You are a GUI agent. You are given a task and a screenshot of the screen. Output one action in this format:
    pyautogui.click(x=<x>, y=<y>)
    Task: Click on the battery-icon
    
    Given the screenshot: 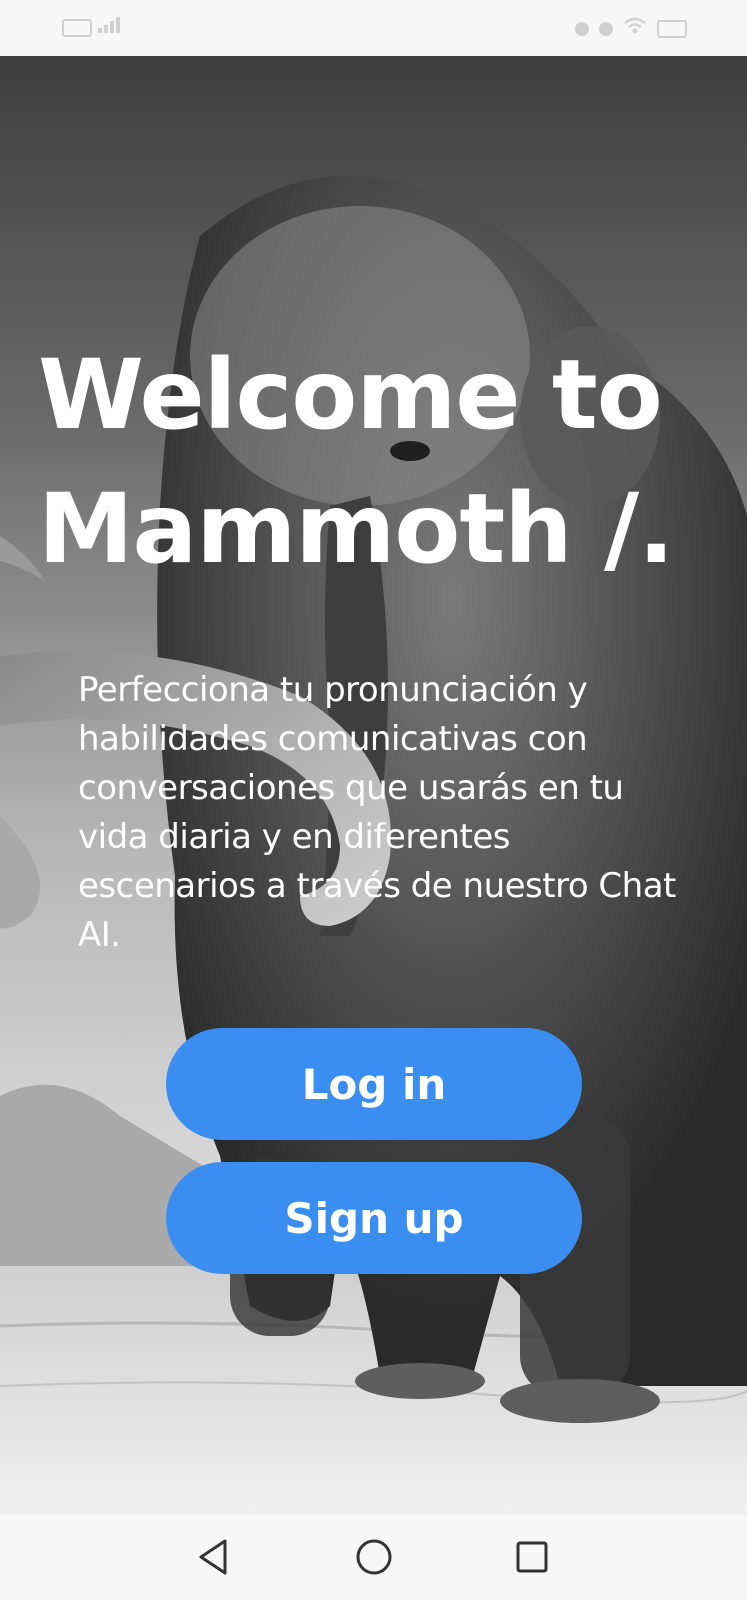 What is the action you would take?
    pyautogui.click(x=672, y=28)
    